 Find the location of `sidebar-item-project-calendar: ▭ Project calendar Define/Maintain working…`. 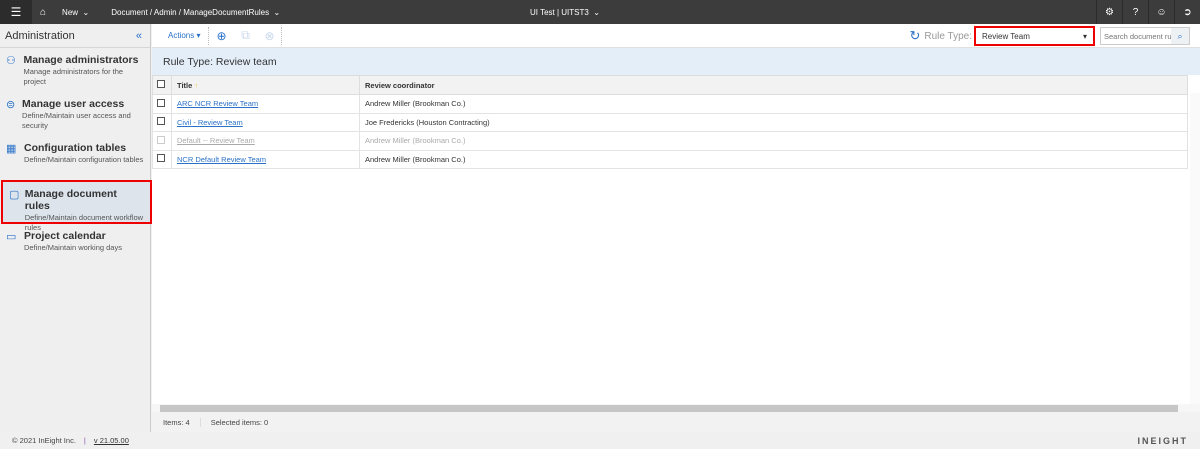

sidebar-item-project-calendar: ▭ Project calendar Define/Maintain working… is located at coordinates (75, 246).